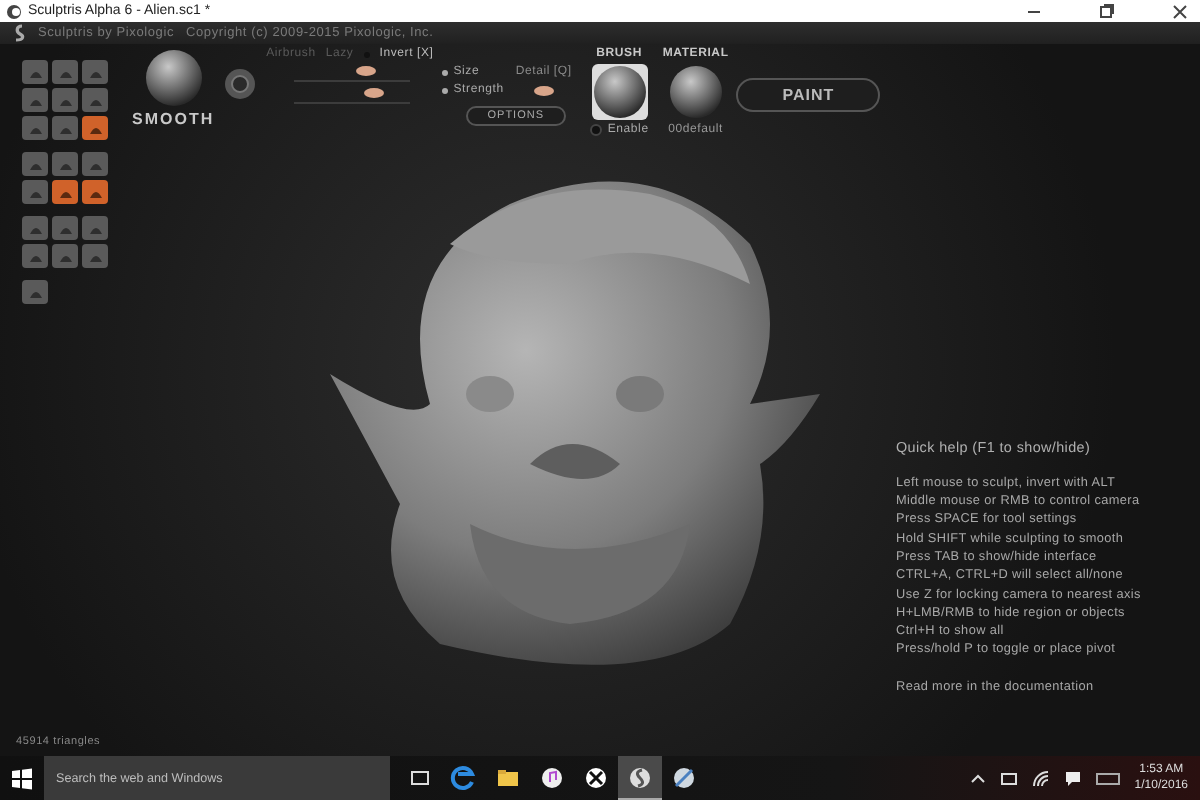 The width and height of the screenshot is (1200, 800). What do you see at coordinates (173, 119) in the screenshot?
I see `brush-name: SMOOTH` at bounding box center [173, 119].